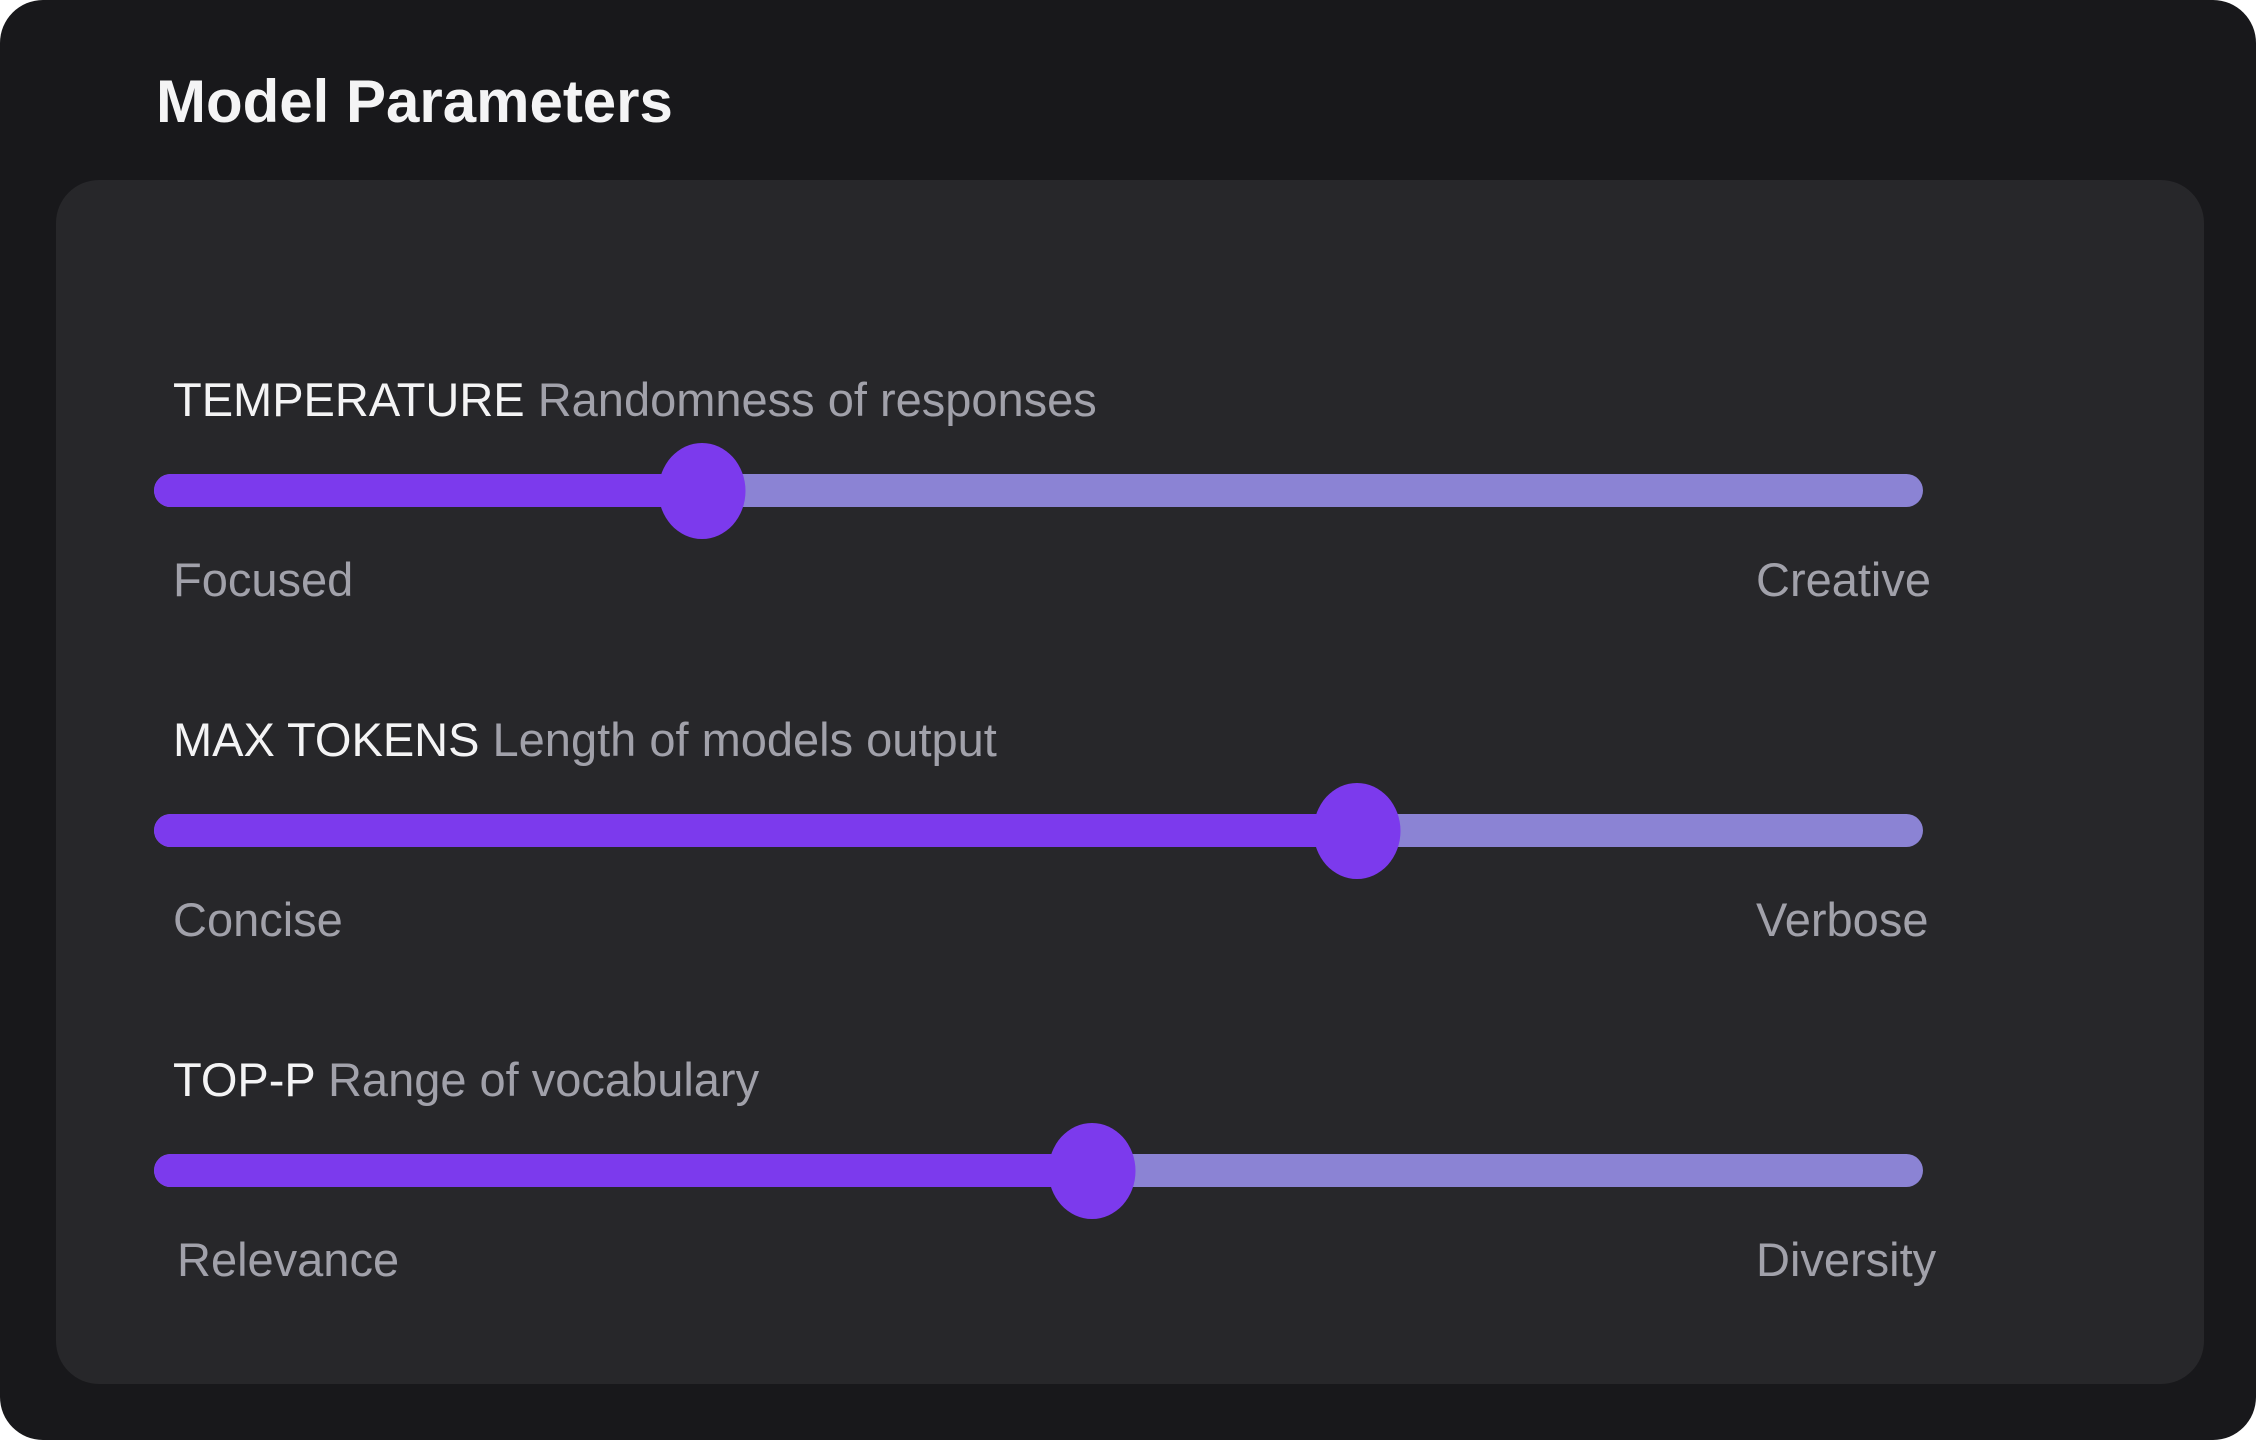 The height and width of the screenshot is (1440, 2256). What do you see at coordinates (1357, 830) in the screenshot?
I see `max-tokens-slider-thumb` at bounding box center [1357, 830].